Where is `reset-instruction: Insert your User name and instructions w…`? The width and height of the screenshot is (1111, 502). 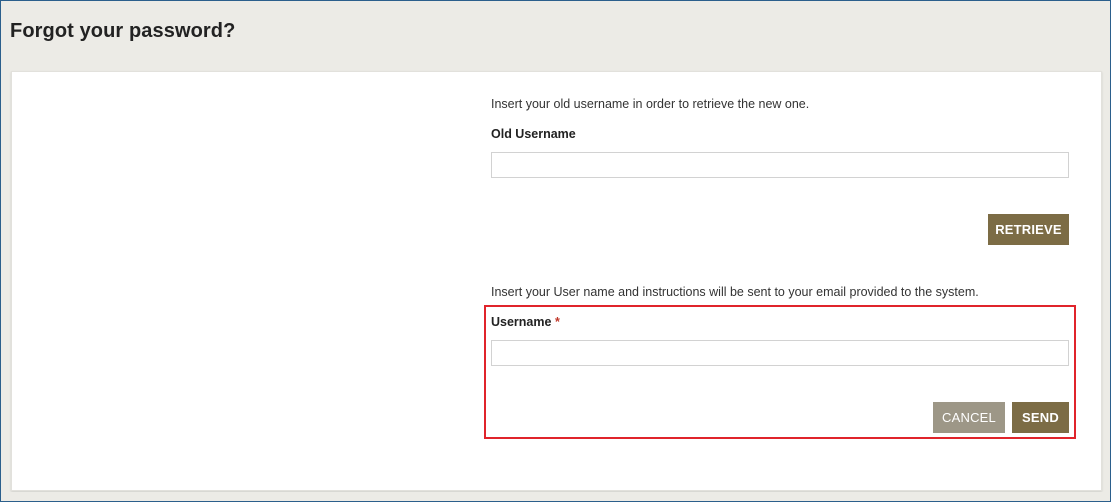 reset-instruction: Insert your User name and instructions w… is located at coordinates (735, 292).